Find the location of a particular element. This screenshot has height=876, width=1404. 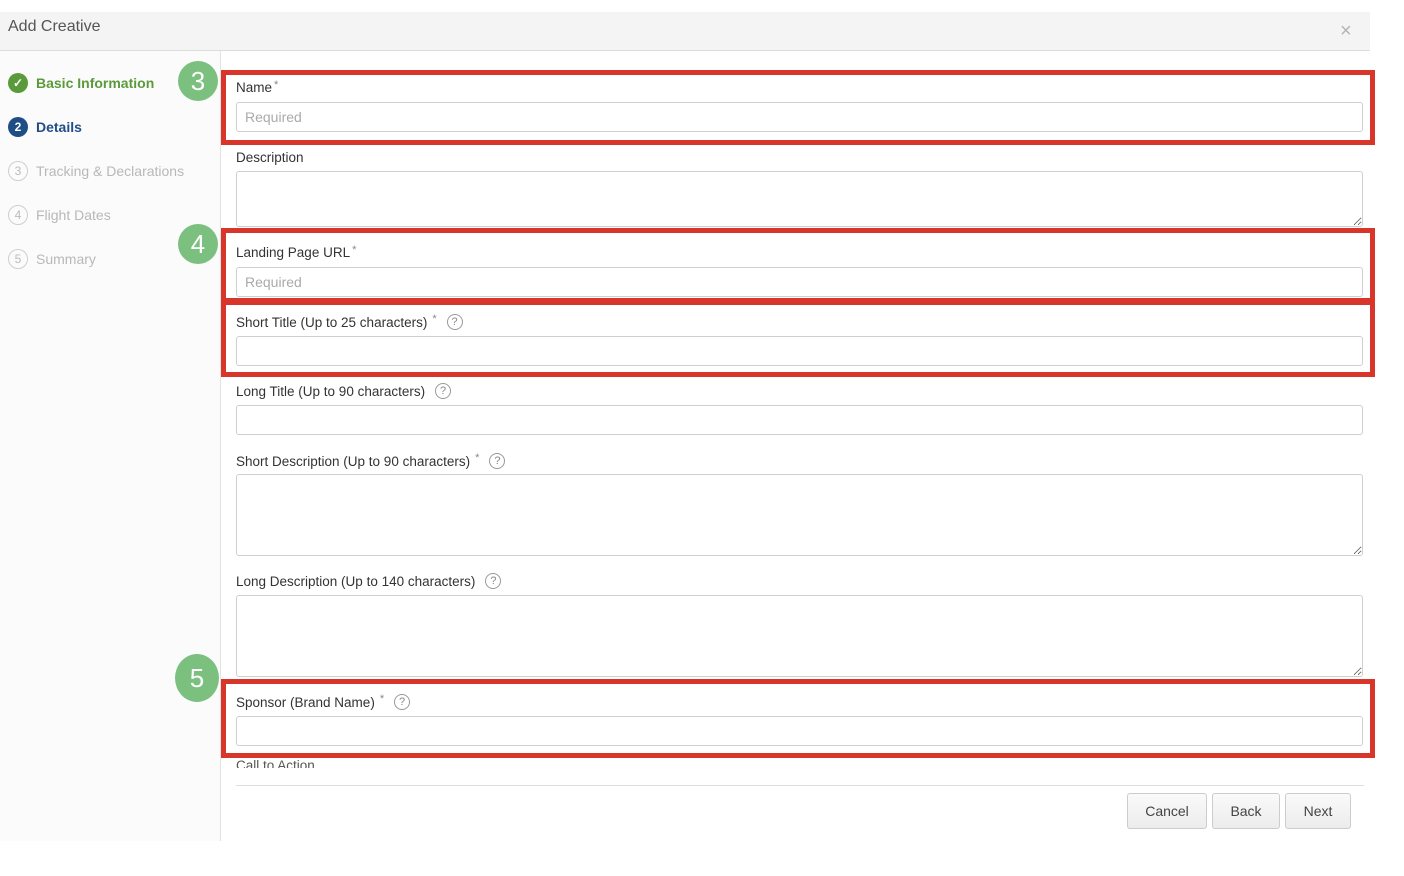

close-icon: × is located at coordinates (1346, 31).